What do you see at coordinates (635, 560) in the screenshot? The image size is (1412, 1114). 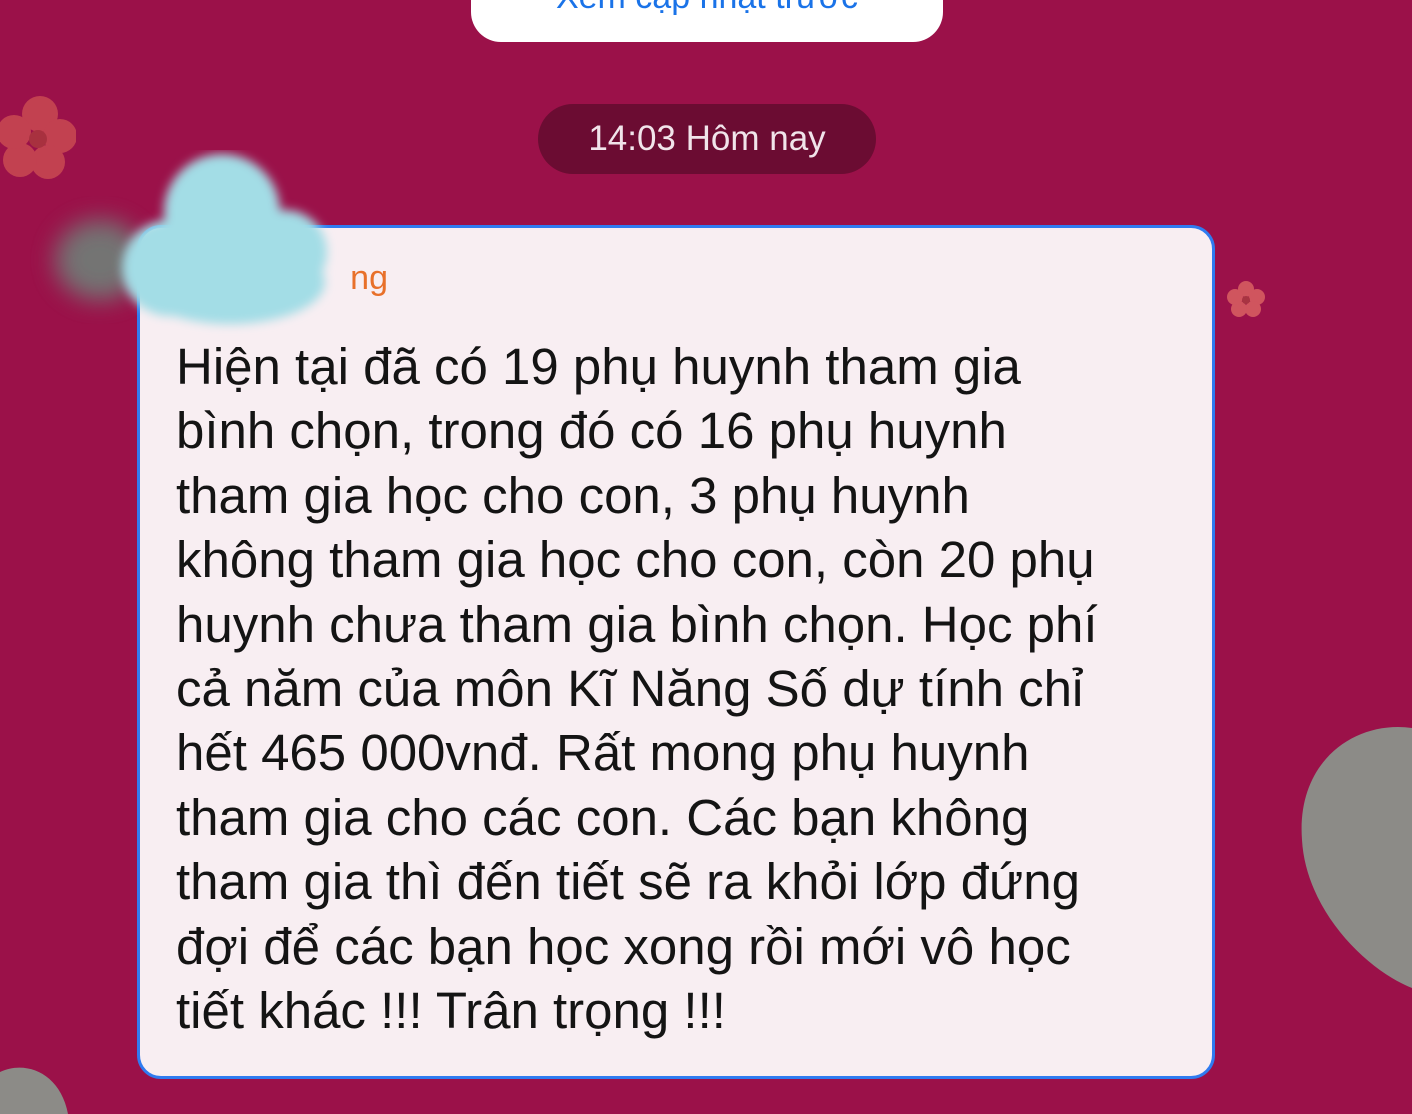 I see `message-line: không tham gia học cho con, còn 20 phụ` at bounding box center [635, 560].